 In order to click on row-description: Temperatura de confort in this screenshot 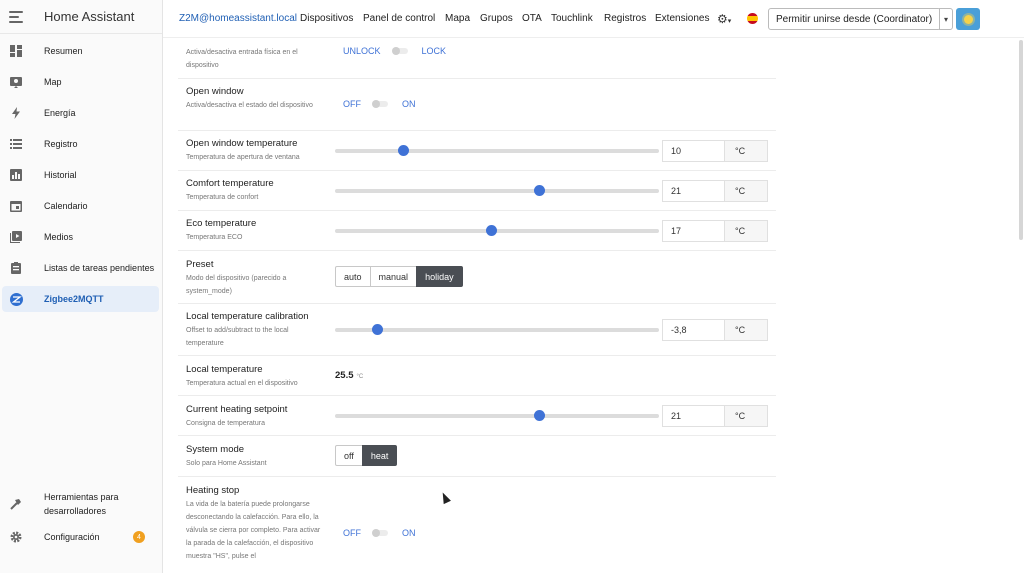, I will do `click(222, 197)`.